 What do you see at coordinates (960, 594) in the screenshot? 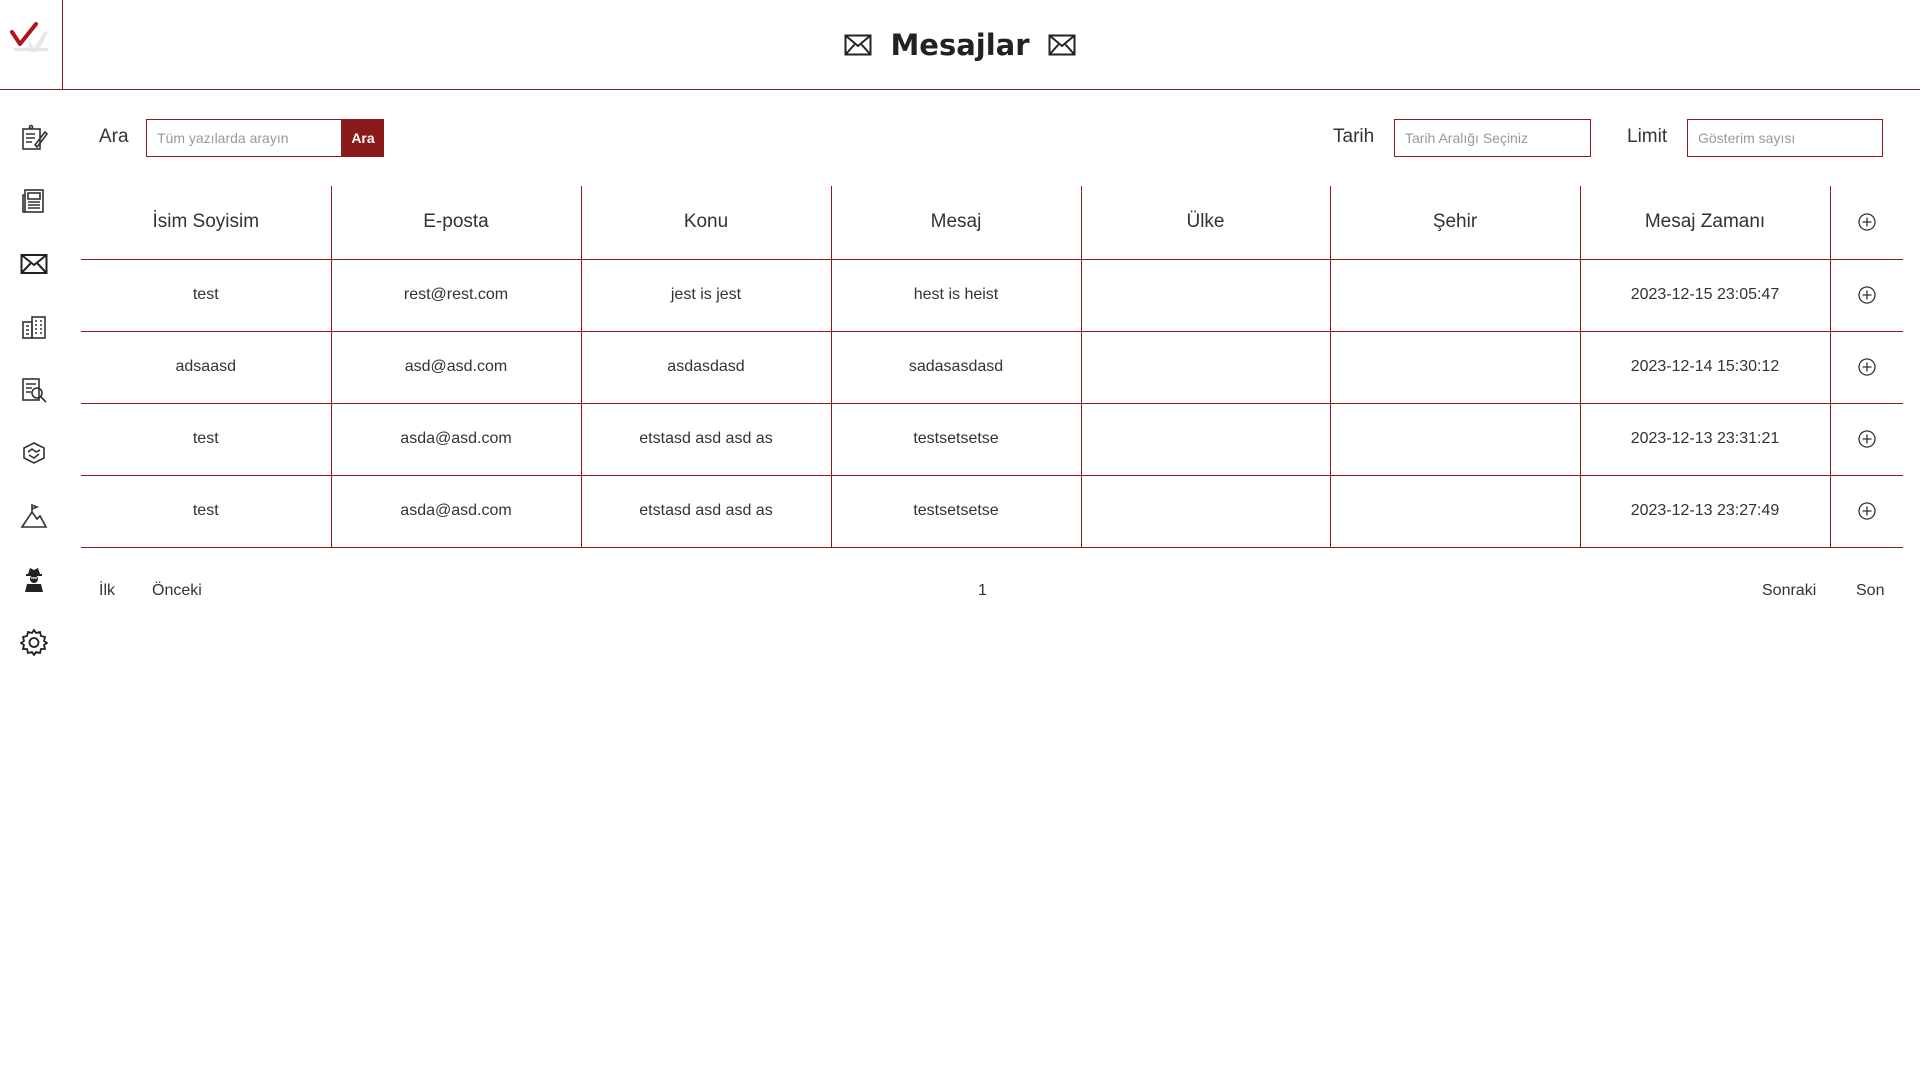
I see `pagination: İlk Önceki 1 Sonraki Son` at bounding box center [960, 594].